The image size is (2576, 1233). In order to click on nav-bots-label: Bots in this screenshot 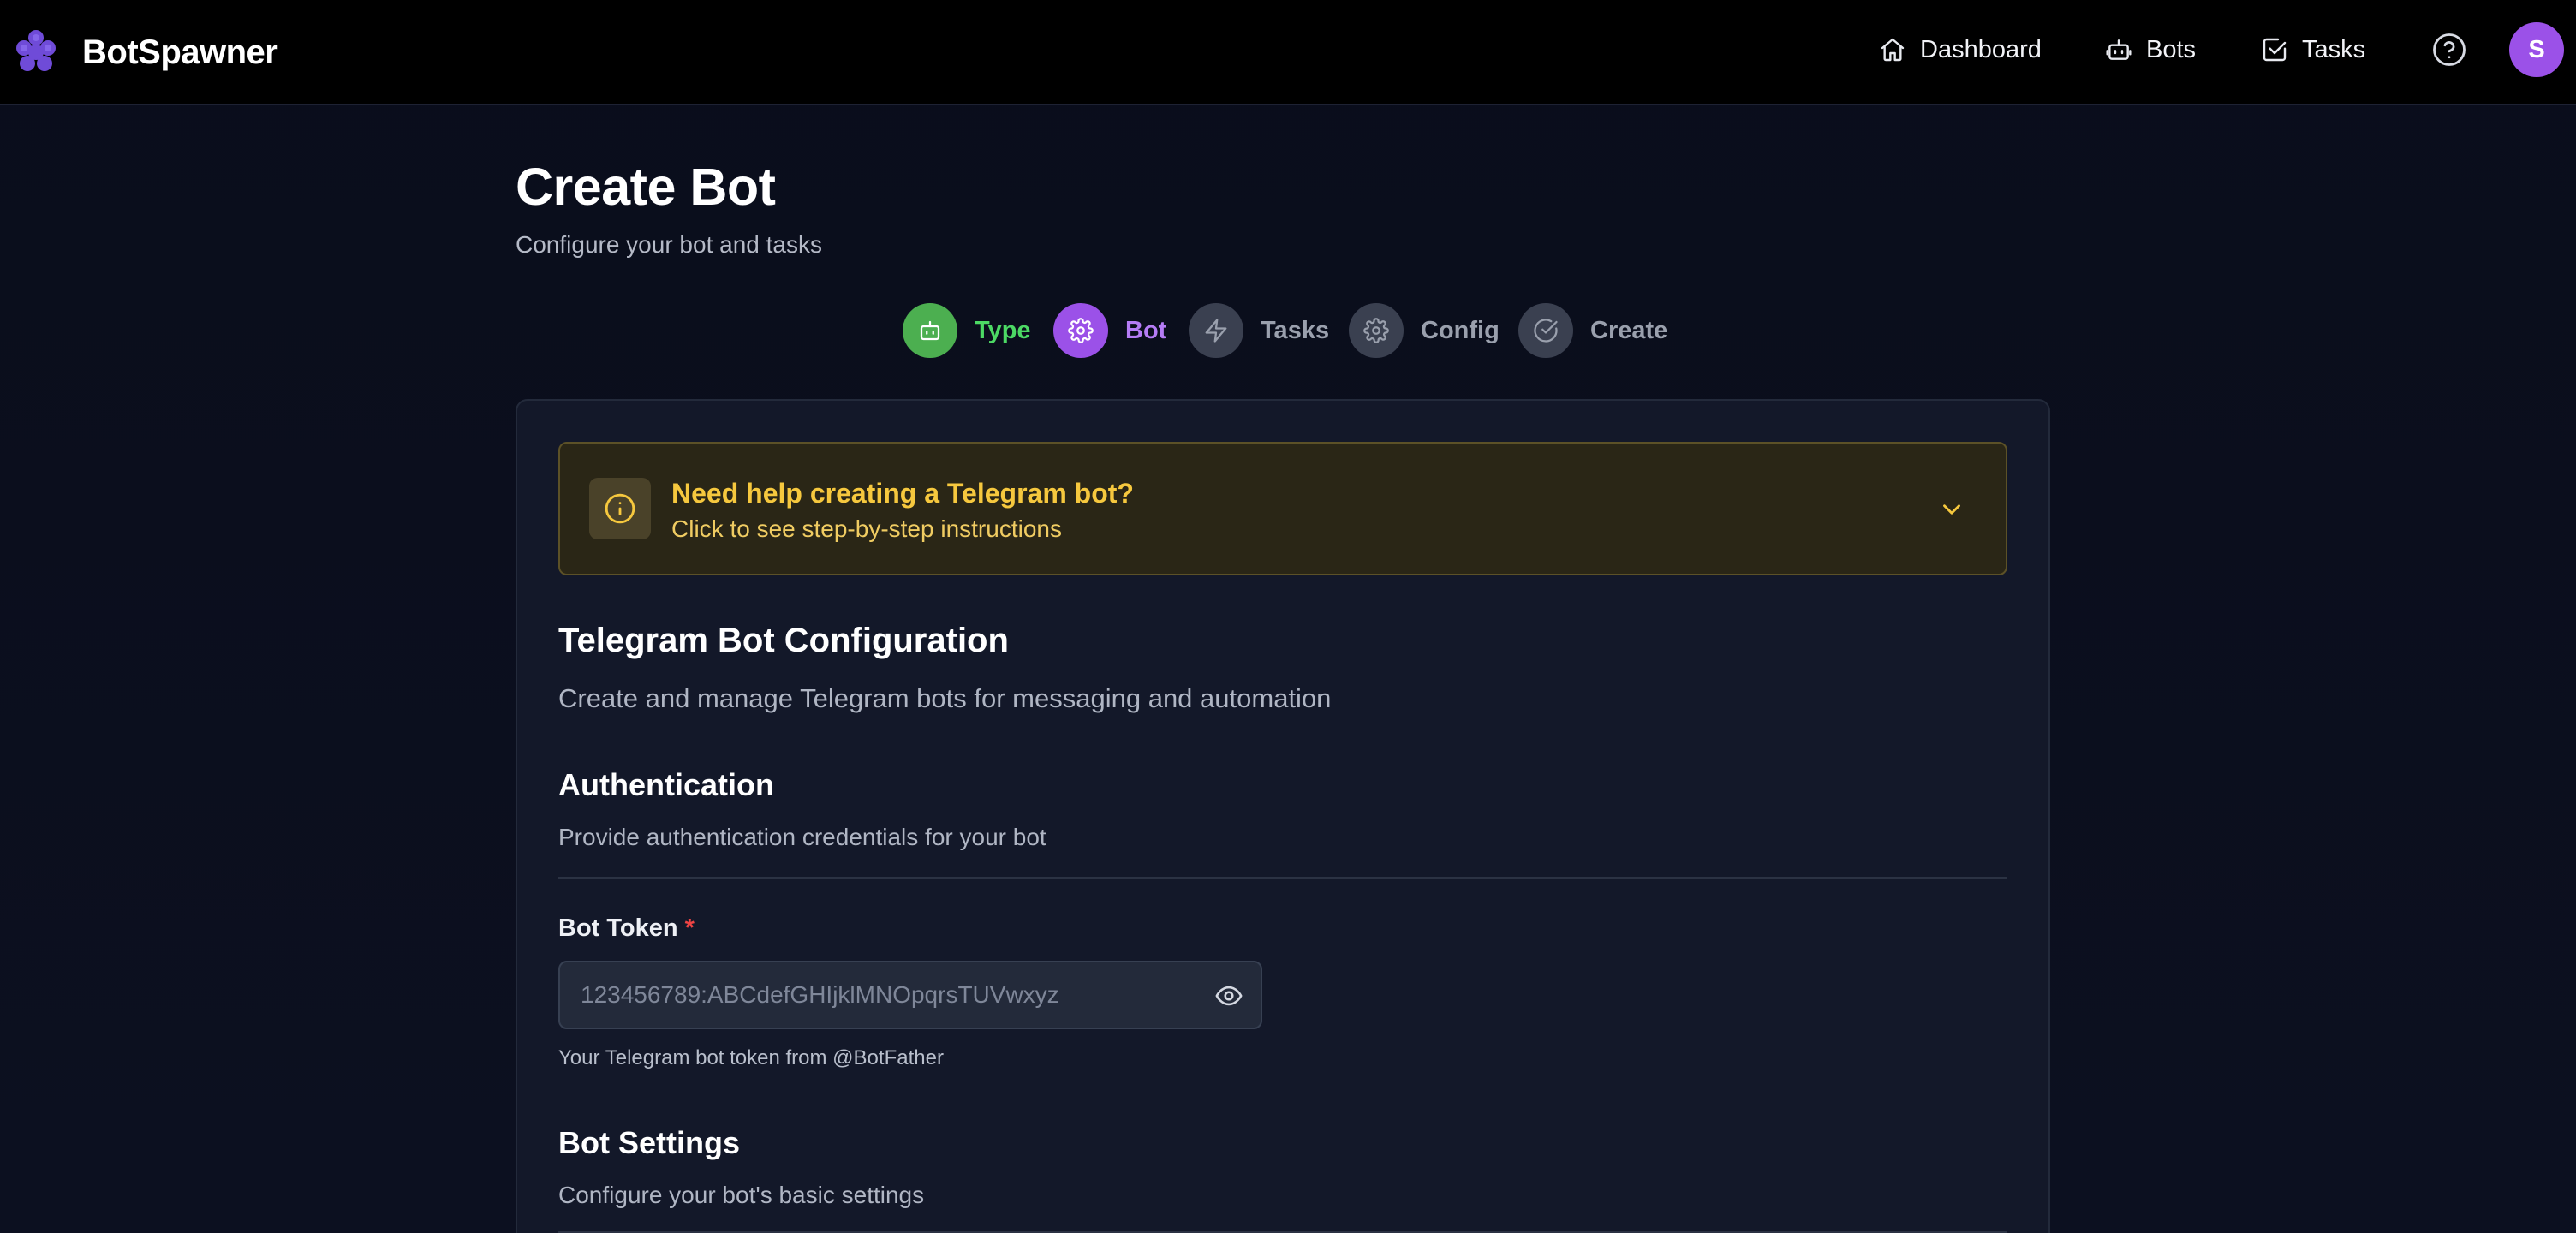, I will do `click(2171, 49)`.